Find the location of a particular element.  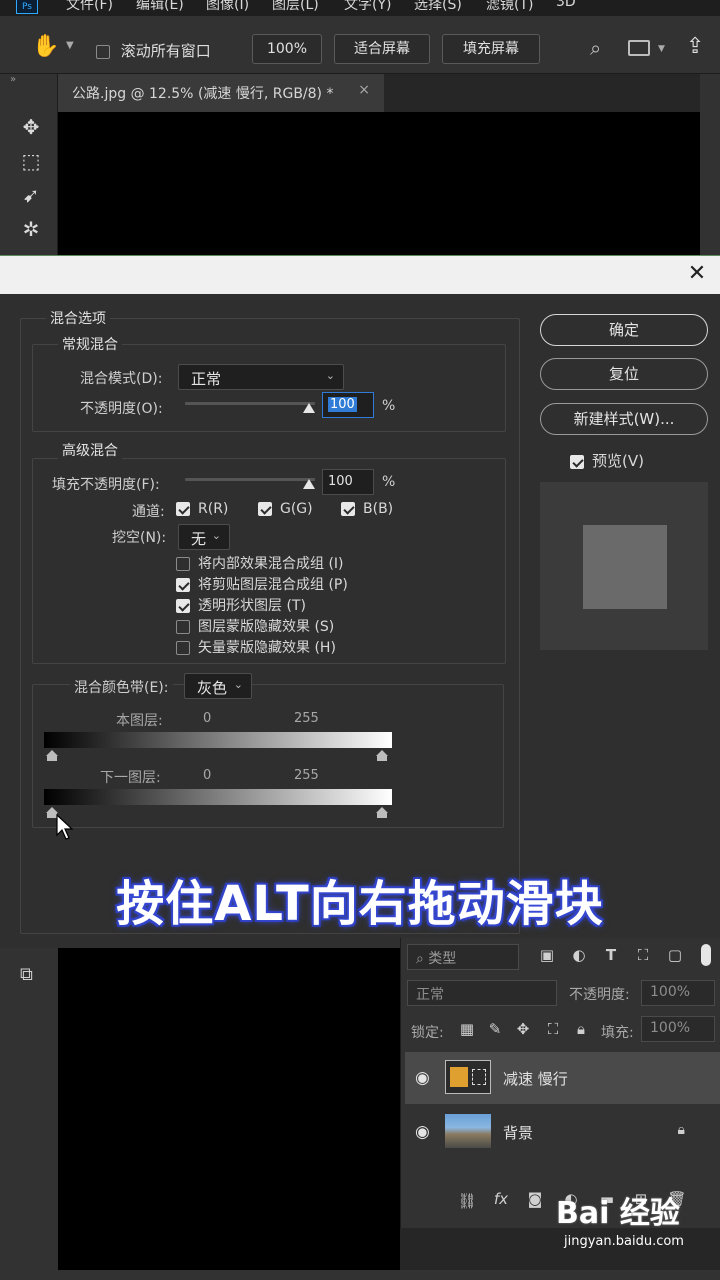

channel-b-option: B(B) is located at coordinates (367, 509).